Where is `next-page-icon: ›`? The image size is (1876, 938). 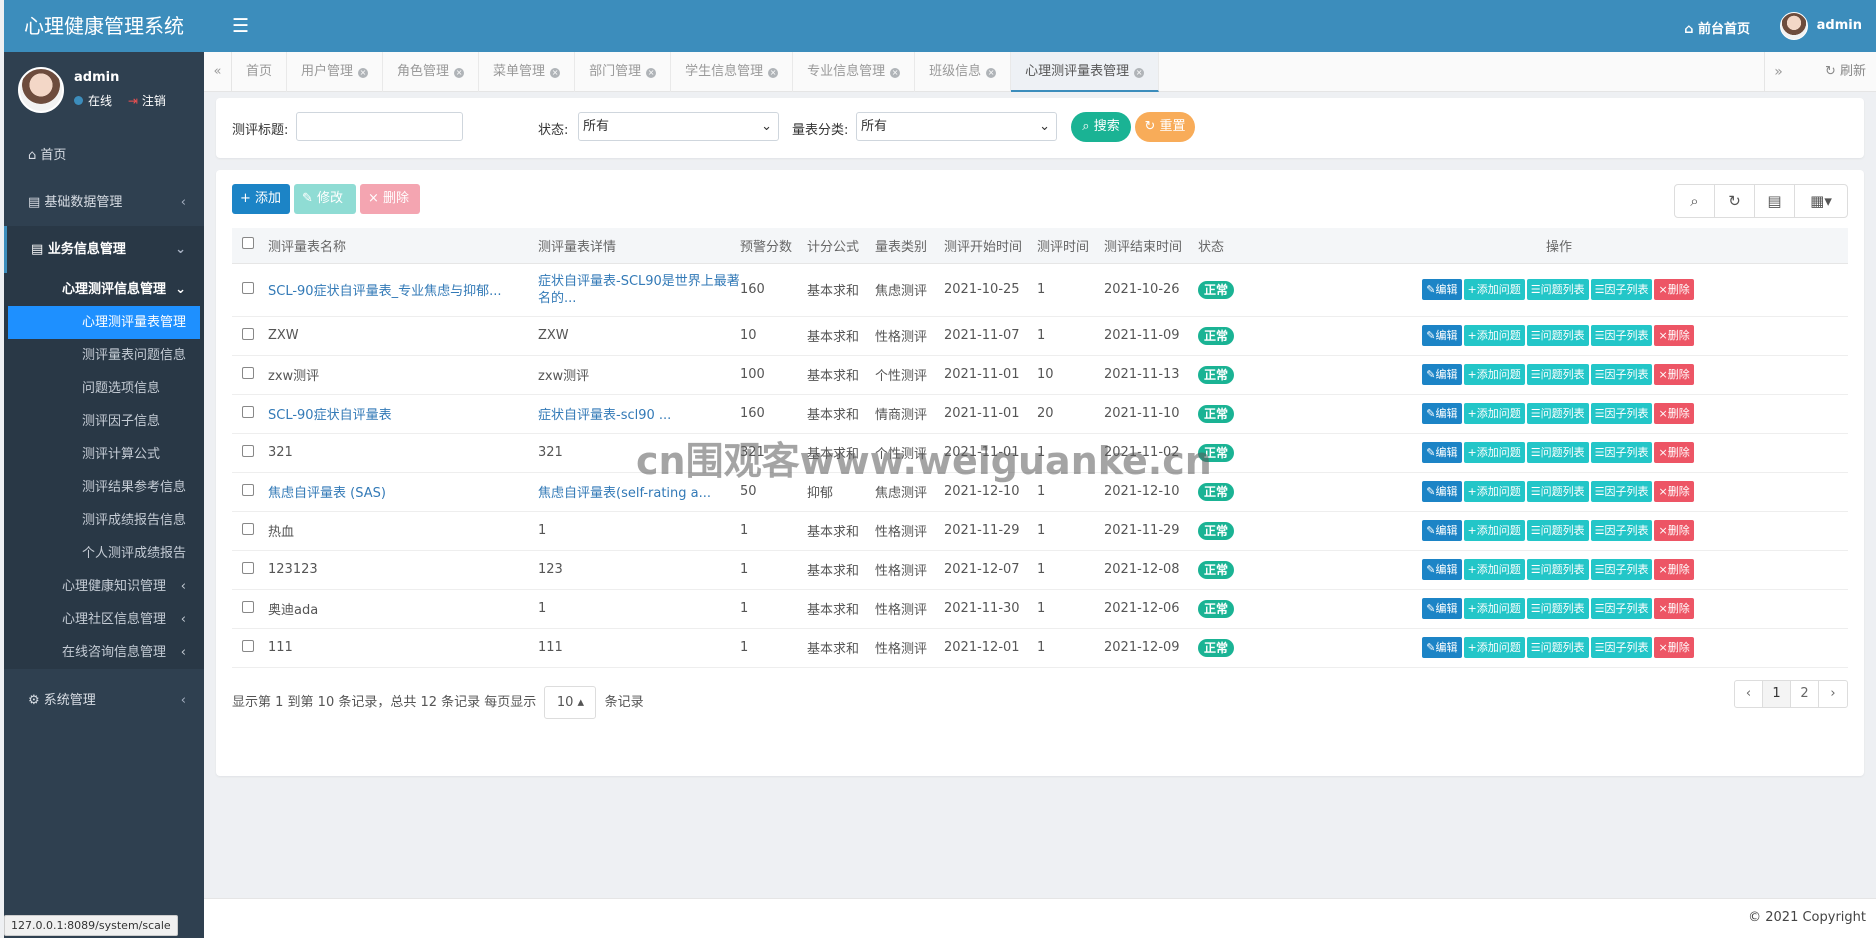 next-page-icon: › is located at coordinates (1833, 694).